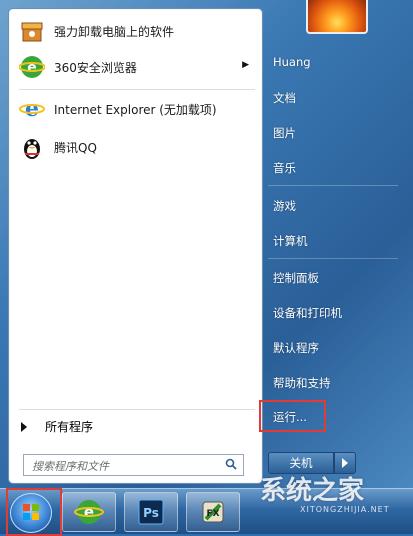 The image size is (413, 536). Describe the element at coordinates (292, 416) in the screenshot. I see `run-highlight-box` at that location.